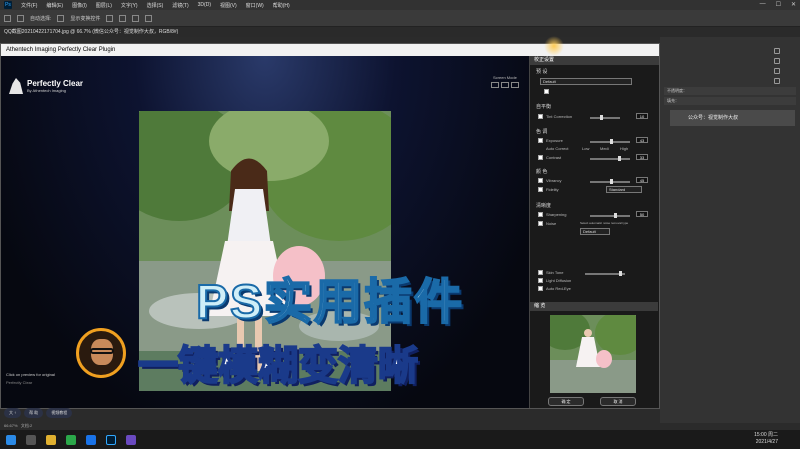  I want to click on tint-correction-slider, so click(605, 117).